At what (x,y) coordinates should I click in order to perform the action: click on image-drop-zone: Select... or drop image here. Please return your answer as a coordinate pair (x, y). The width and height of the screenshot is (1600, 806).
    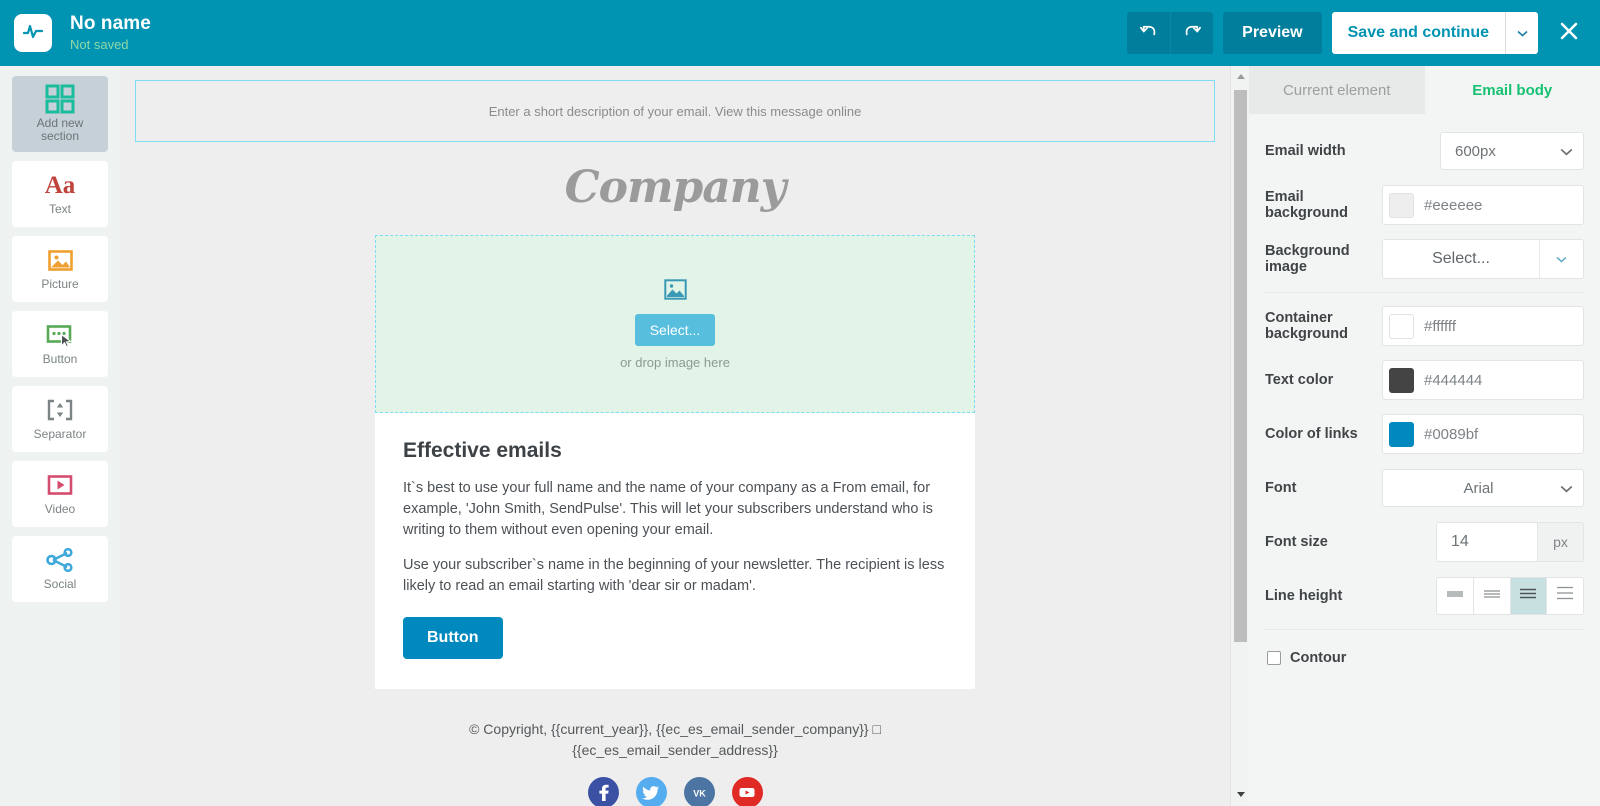
    Looking at the image, I should click on (675, 324).